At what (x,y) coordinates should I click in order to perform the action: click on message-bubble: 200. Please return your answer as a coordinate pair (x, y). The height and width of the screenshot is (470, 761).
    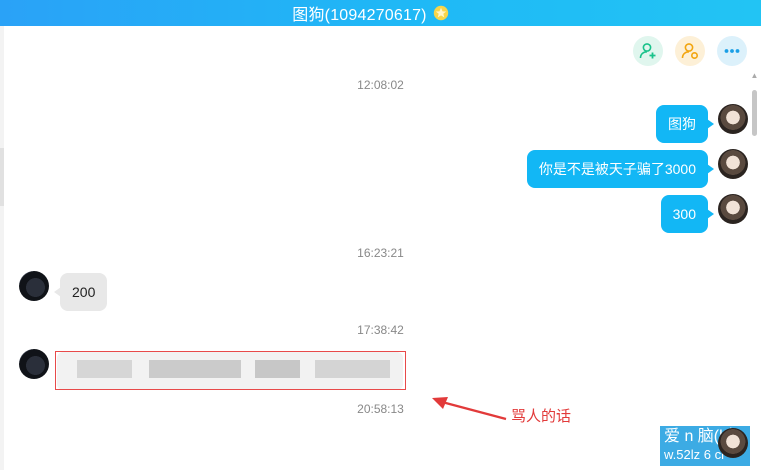
    Looking at the image, I should click on (80, 292).